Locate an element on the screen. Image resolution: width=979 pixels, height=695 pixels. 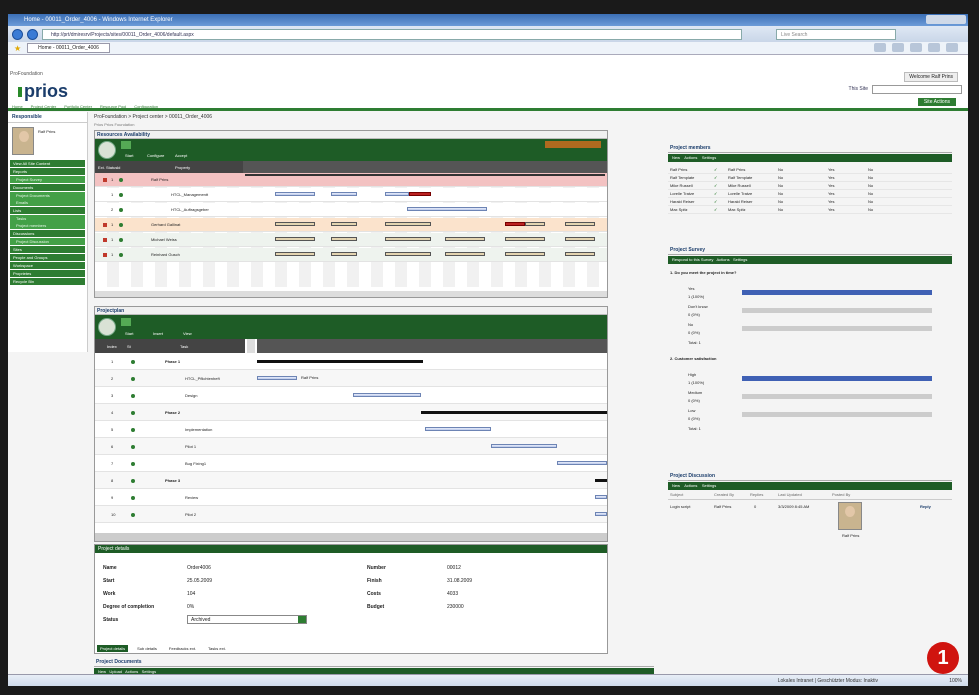
survey-respond: Respond to this Survey is located at coordinates (692, 259).